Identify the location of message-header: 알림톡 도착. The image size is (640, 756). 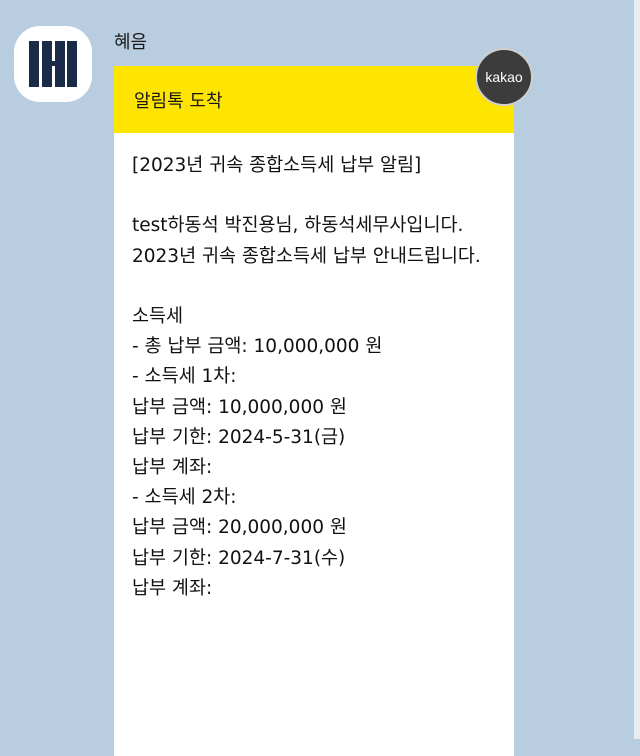
(314, 99).